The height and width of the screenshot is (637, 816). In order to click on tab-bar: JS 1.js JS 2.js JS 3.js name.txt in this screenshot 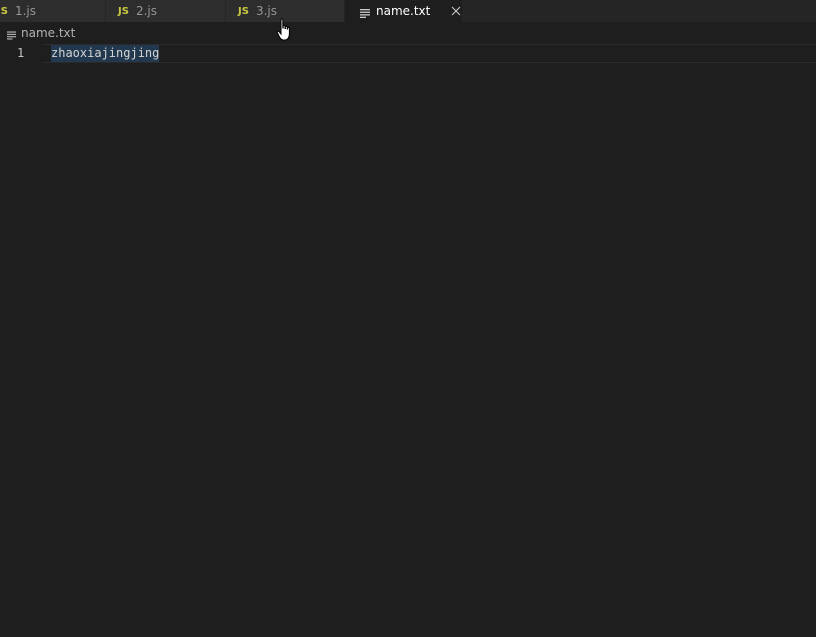, I will do `click(408, 11)`.